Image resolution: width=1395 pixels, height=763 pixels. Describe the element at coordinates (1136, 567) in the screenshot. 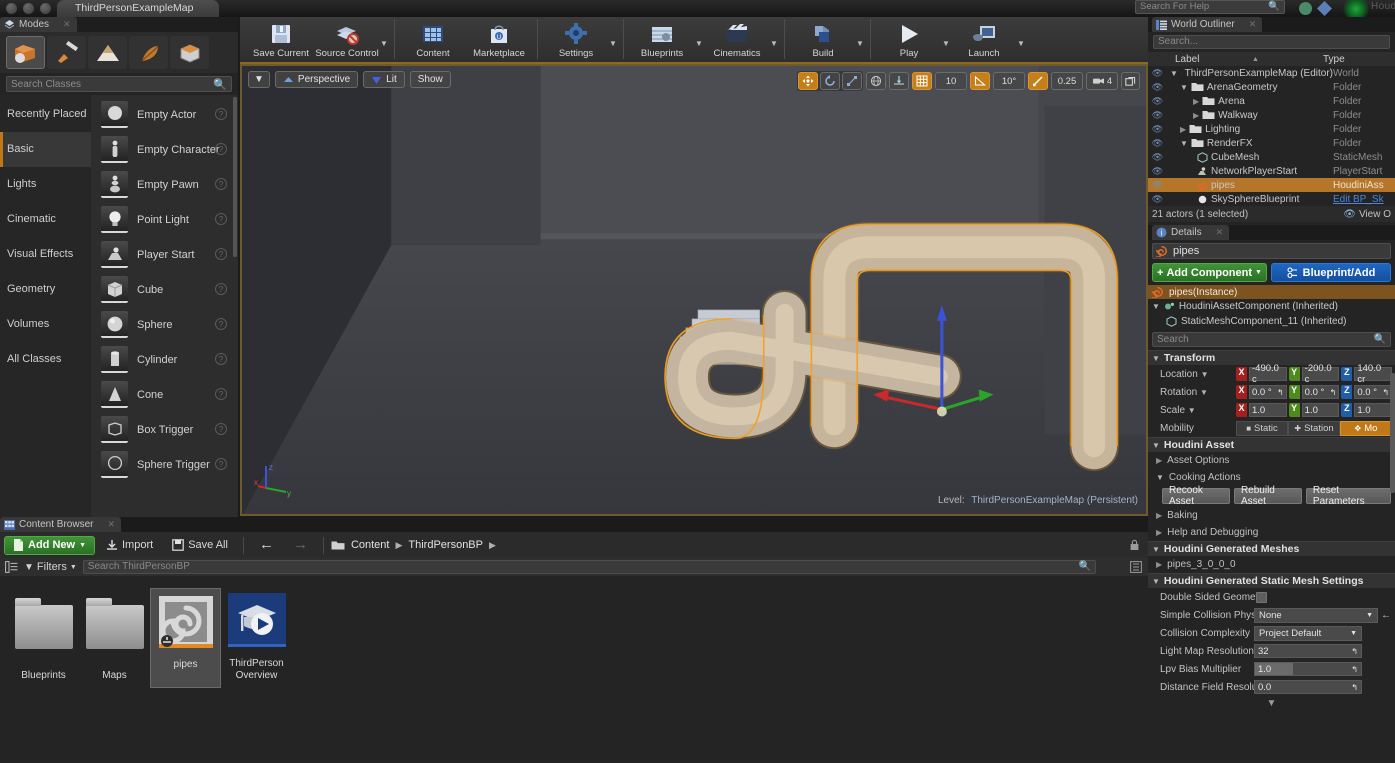

I see `view-options-icon` at that location.